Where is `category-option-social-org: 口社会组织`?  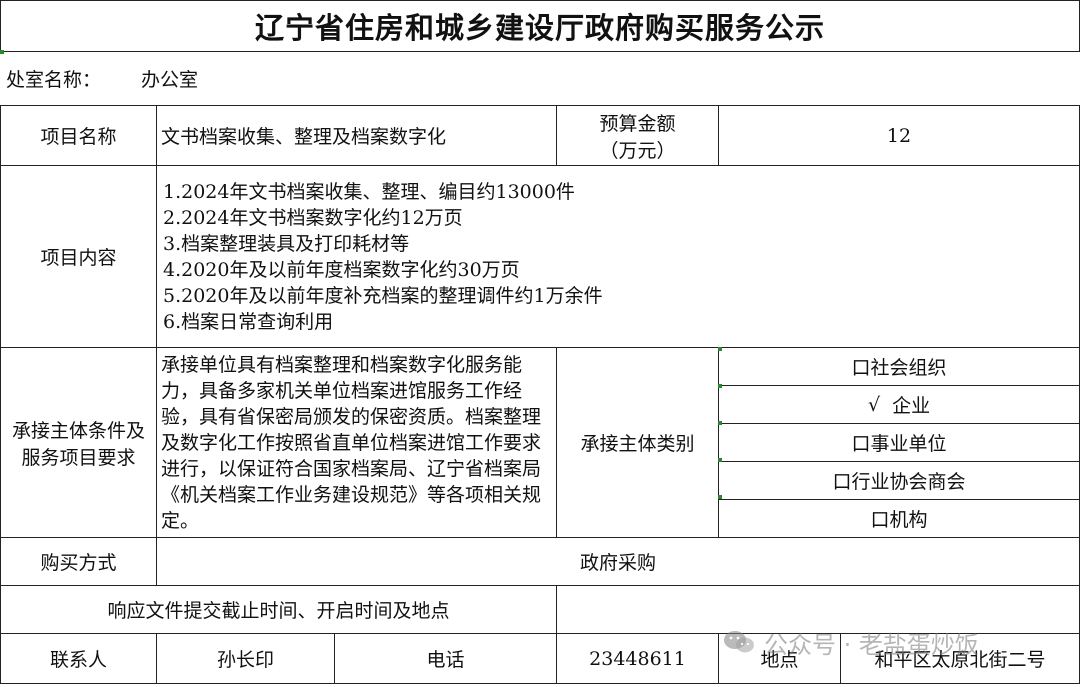
category-option-social-org: 口社会组织 is located at coordinates (899, 367).